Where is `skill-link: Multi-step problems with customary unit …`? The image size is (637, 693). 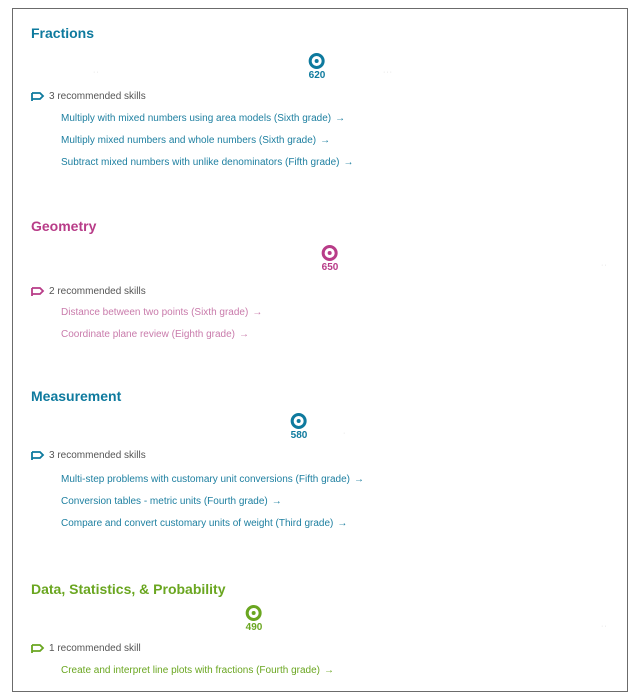 skill-link: Multi-step problems with customary unit … is located at coordinates (212, 479).